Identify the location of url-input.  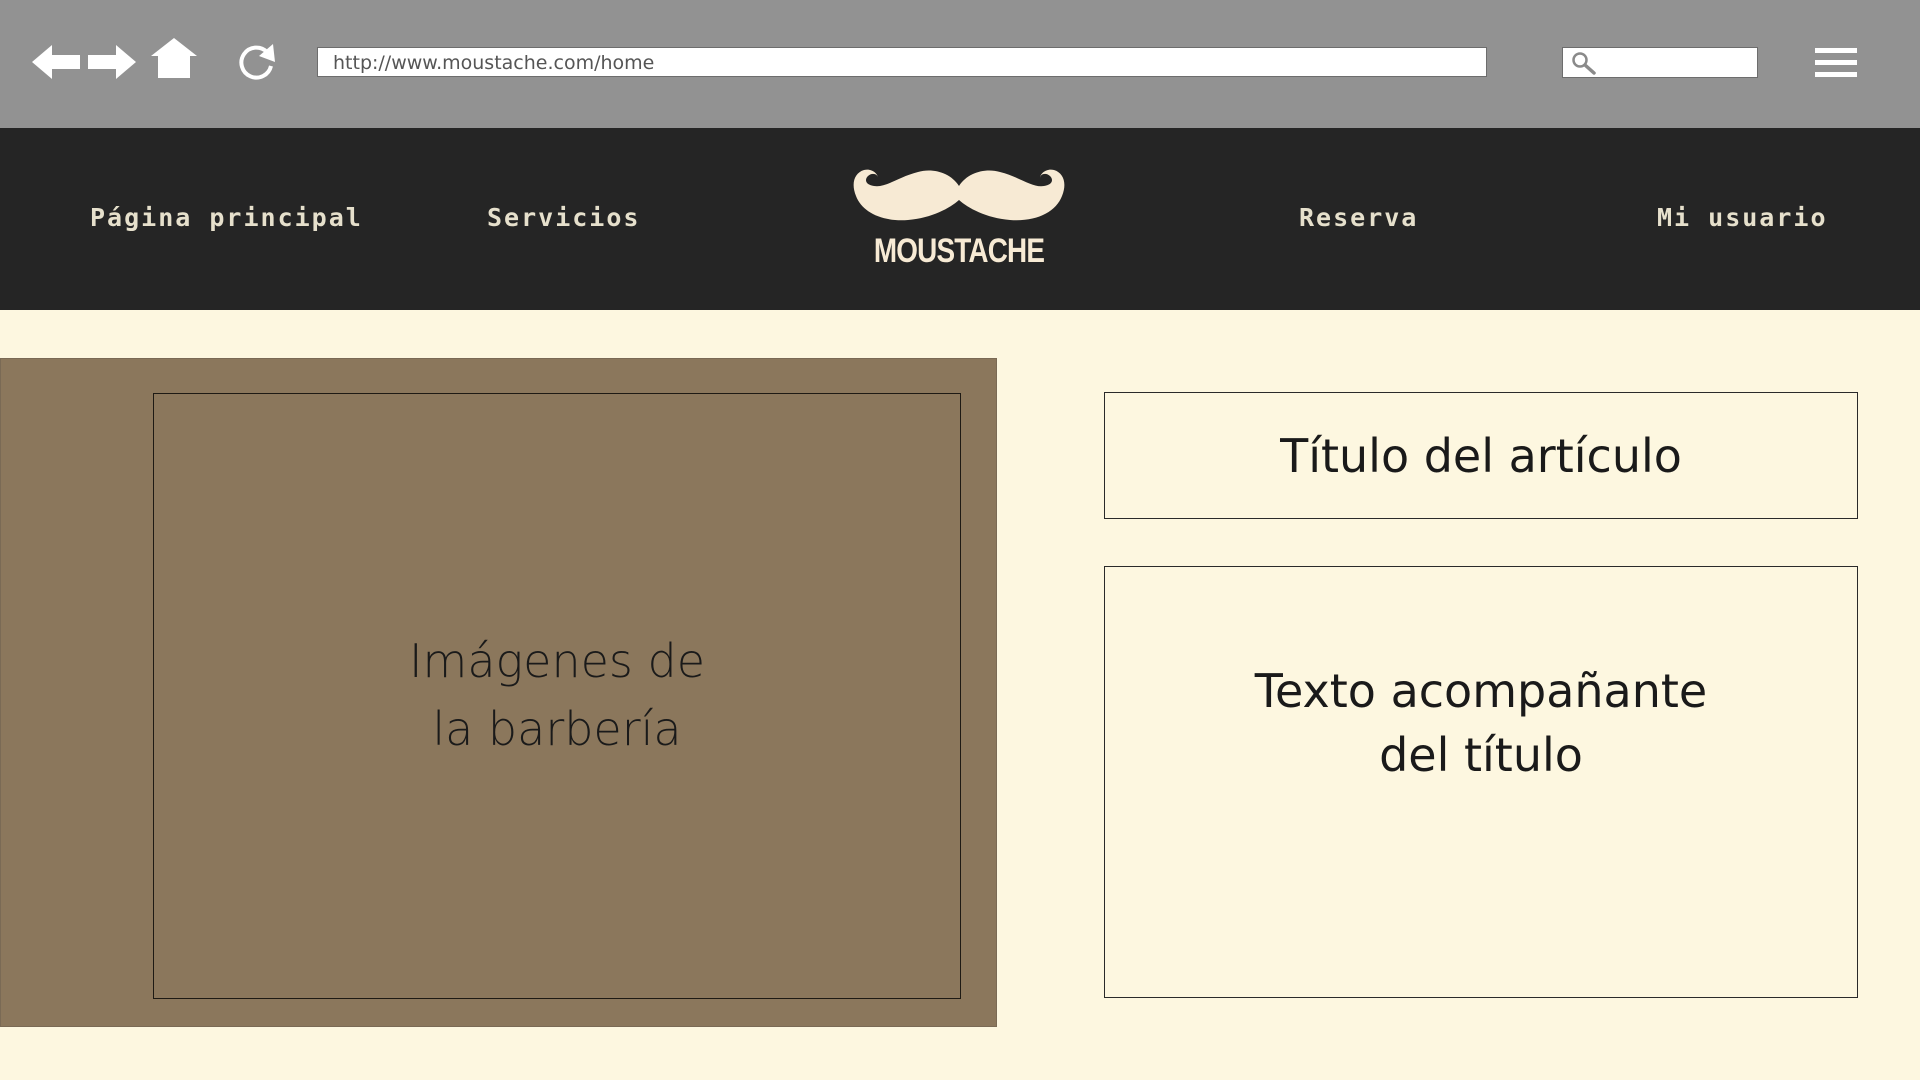
(902, 62).